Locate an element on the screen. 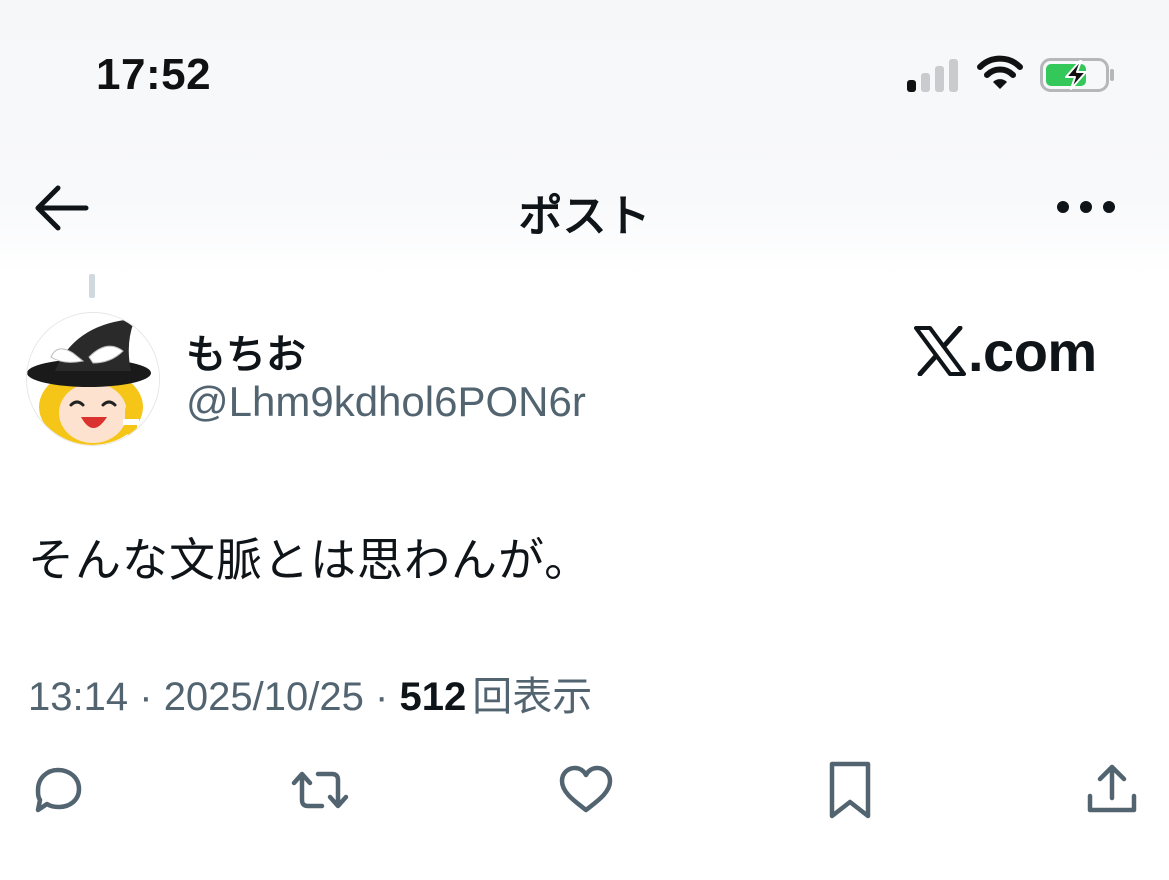 This screenshot has width=1169, height=880. bookmark-icon is located at coordinates (850, 790).